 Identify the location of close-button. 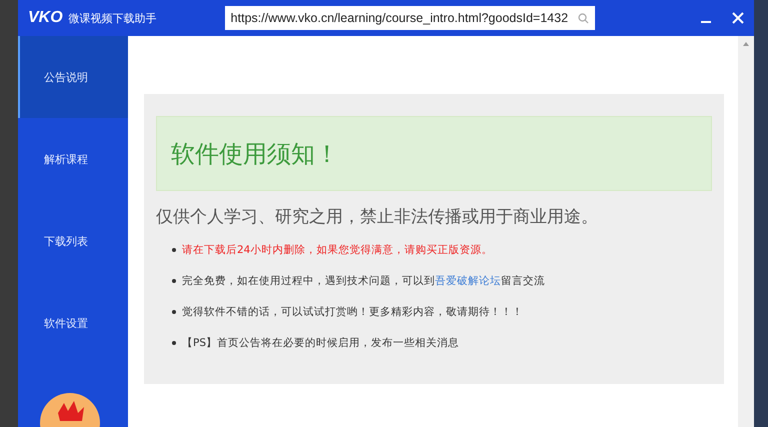
(738, 18).